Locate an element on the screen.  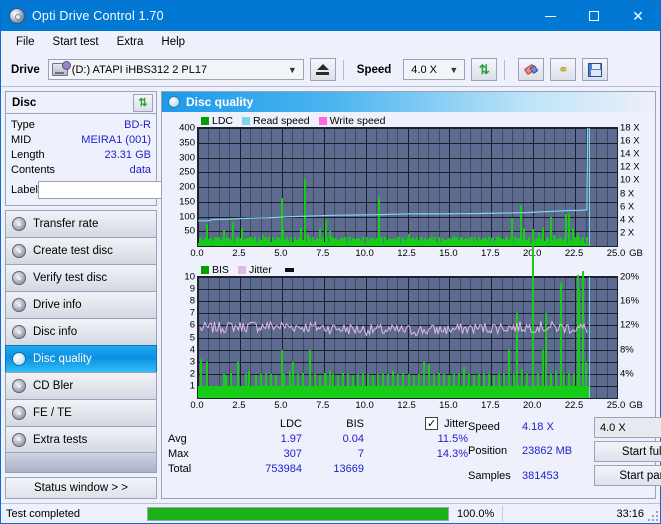
eject-button is located at coordinates (322, 69).